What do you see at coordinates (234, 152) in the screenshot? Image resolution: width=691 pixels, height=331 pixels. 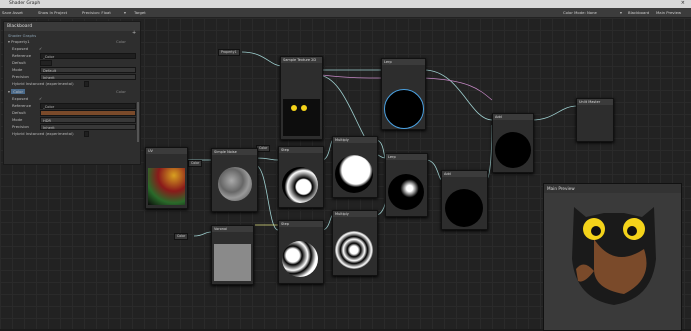 I see `node-title: Simple Noise` at bounding box center [234, 152].